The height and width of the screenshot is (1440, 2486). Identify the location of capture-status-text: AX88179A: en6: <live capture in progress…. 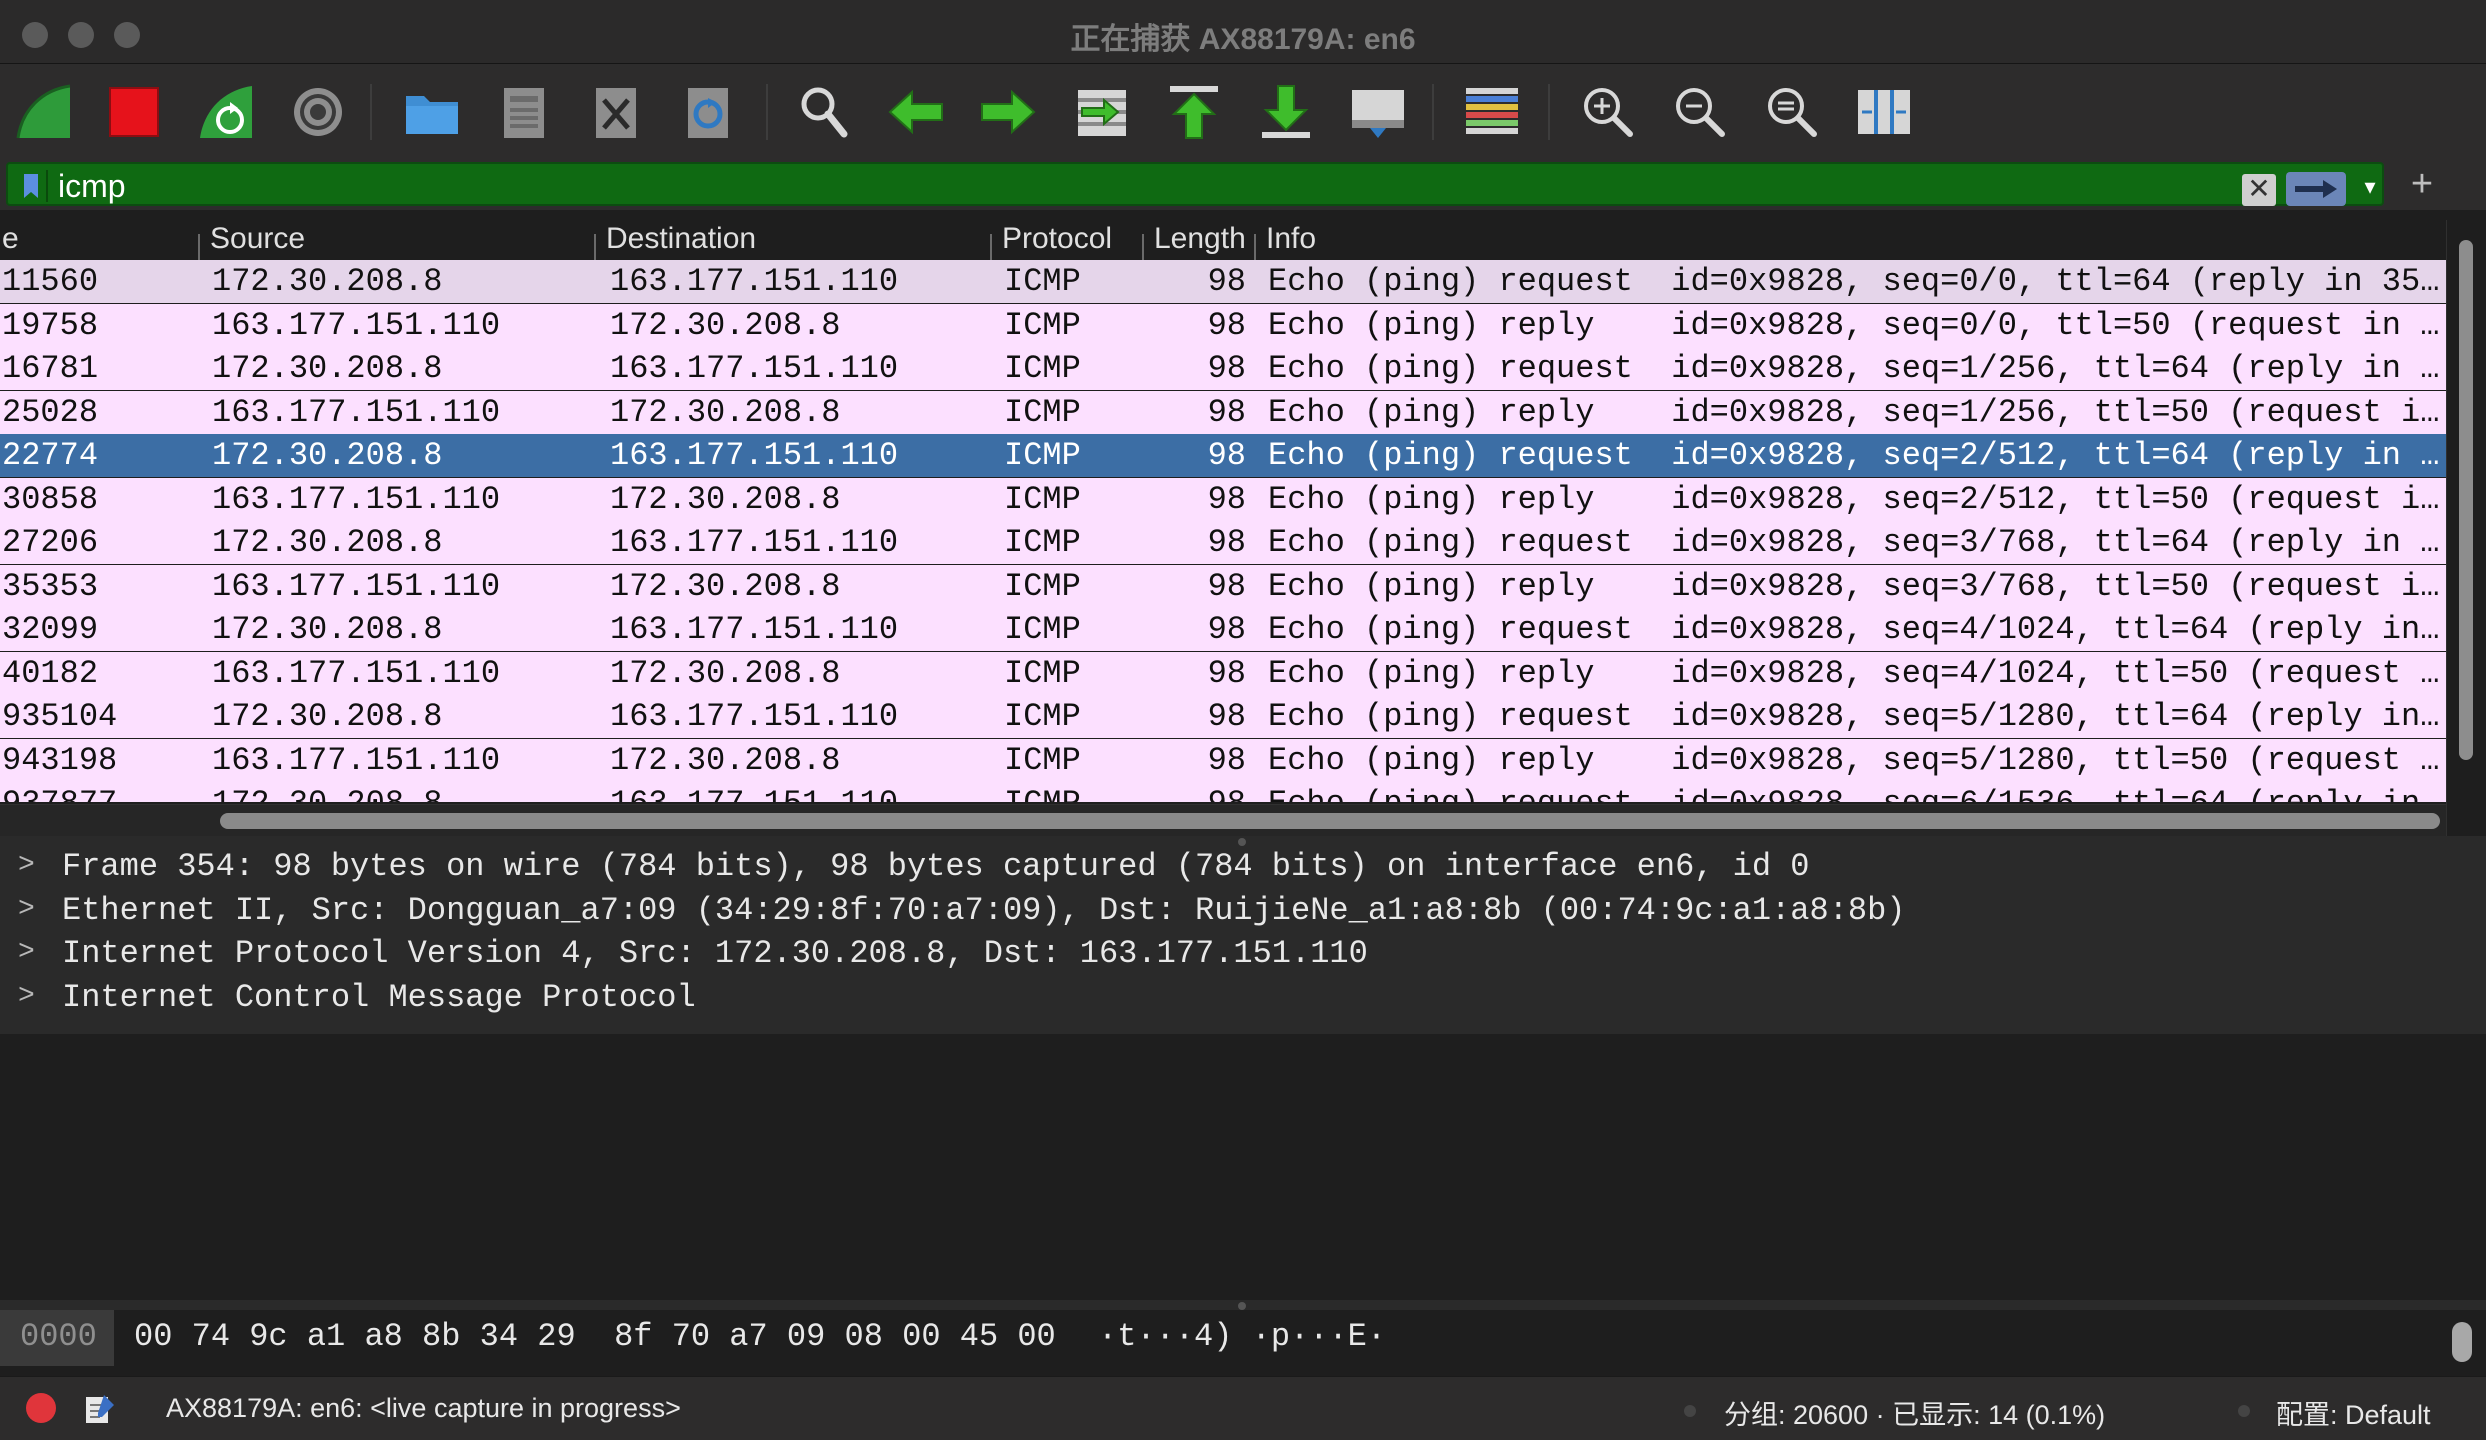
(423, 1408).